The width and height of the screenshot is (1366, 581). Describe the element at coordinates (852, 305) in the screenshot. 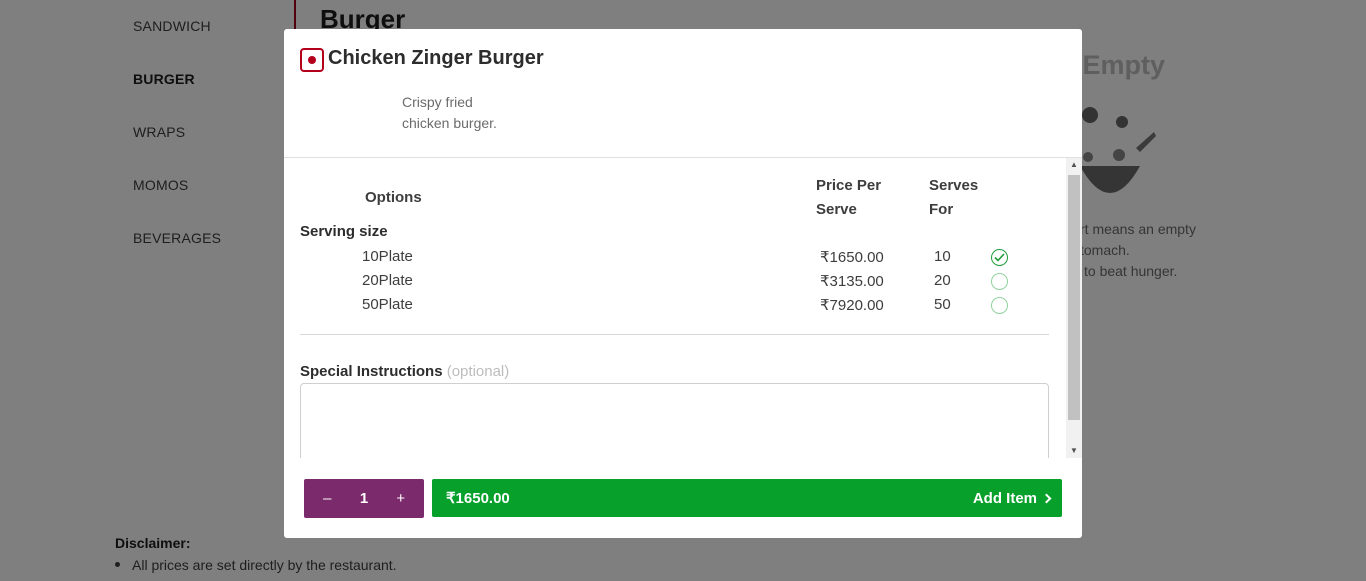

I see `option-price: ₹7920.00` at that location.